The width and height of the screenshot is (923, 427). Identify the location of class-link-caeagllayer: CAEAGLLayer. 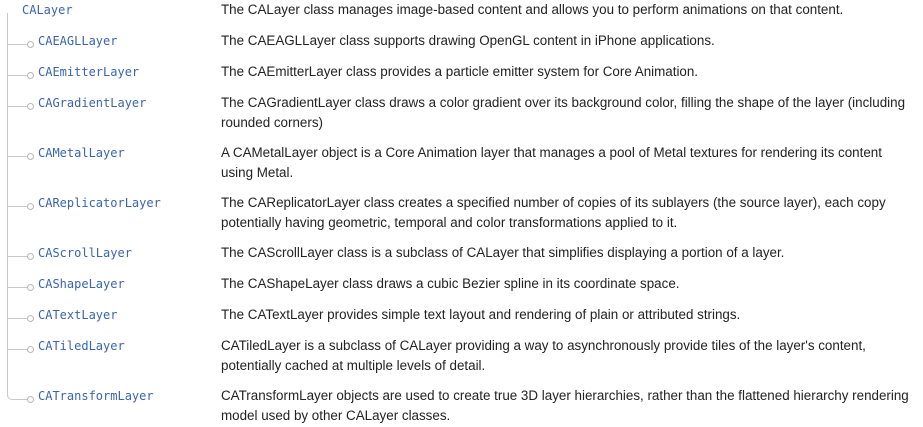
(77, 41).